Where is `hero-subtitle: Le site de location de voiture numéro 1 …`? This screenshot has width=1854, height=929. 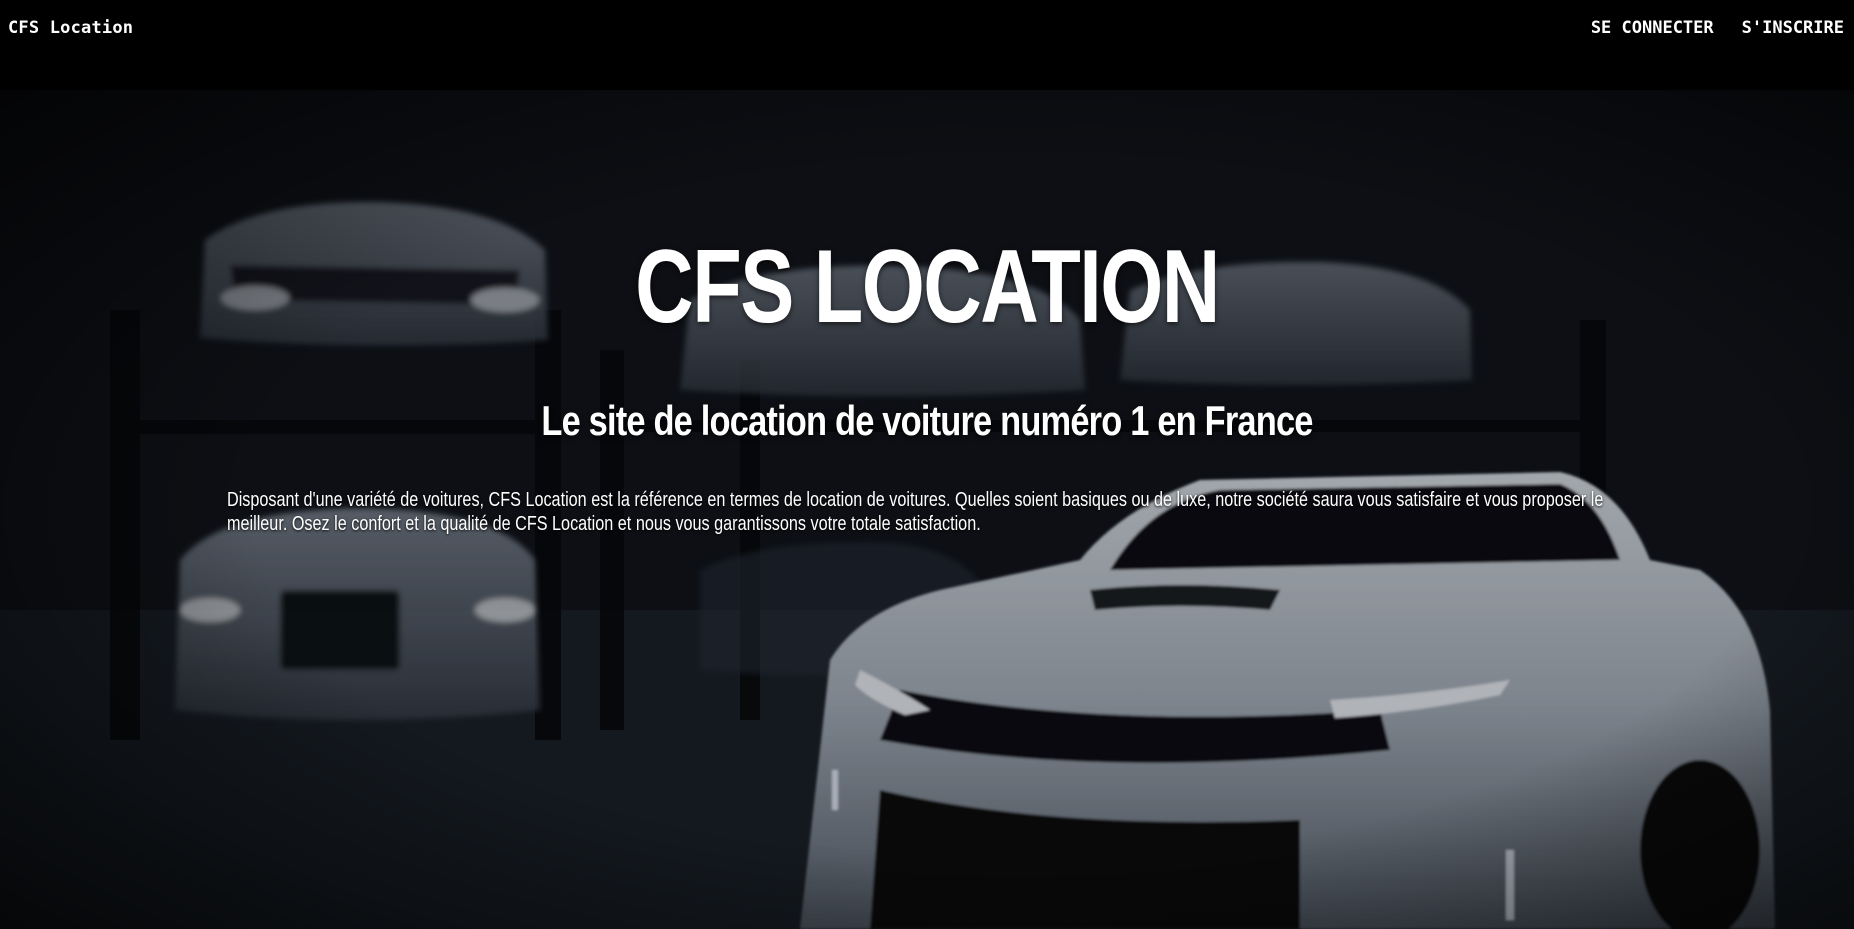
hero-subtitle: Le site de location de voiture numéro 1 … is located at coordinates (927, 420).